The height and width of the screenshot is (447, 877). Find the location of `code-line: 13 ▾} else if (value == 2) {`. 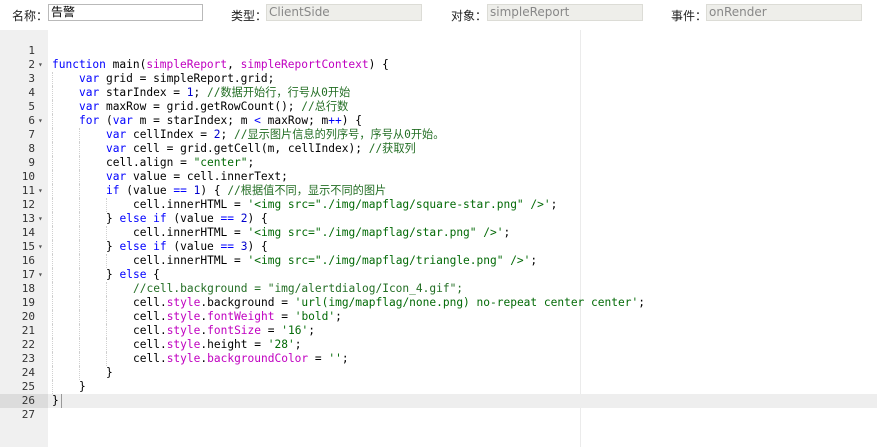

code-line: 13 ▾} else if (value == 2) { is located at coordinates (438, 219).